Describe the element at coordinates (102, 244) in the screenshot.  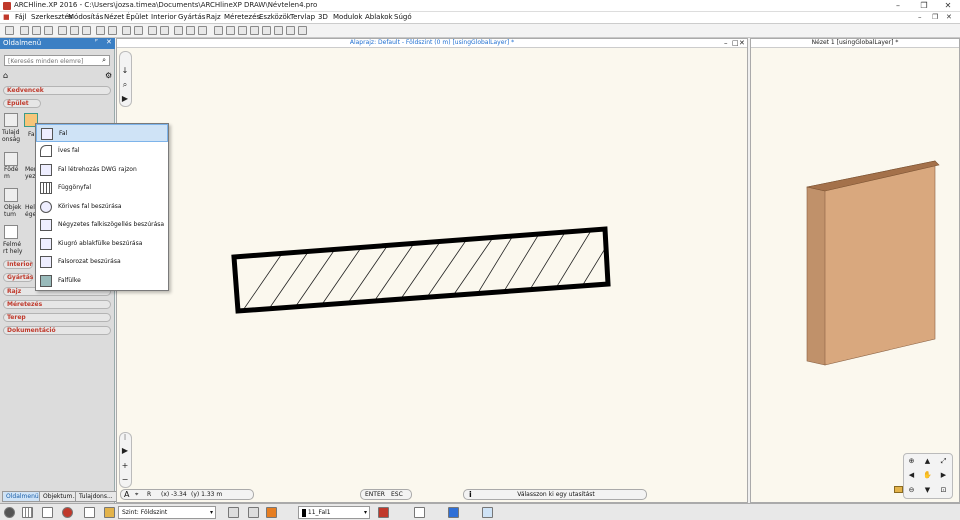
I see `dropdown-item-bay-window: Kiugró ablakfülke beszúrása` at that location.